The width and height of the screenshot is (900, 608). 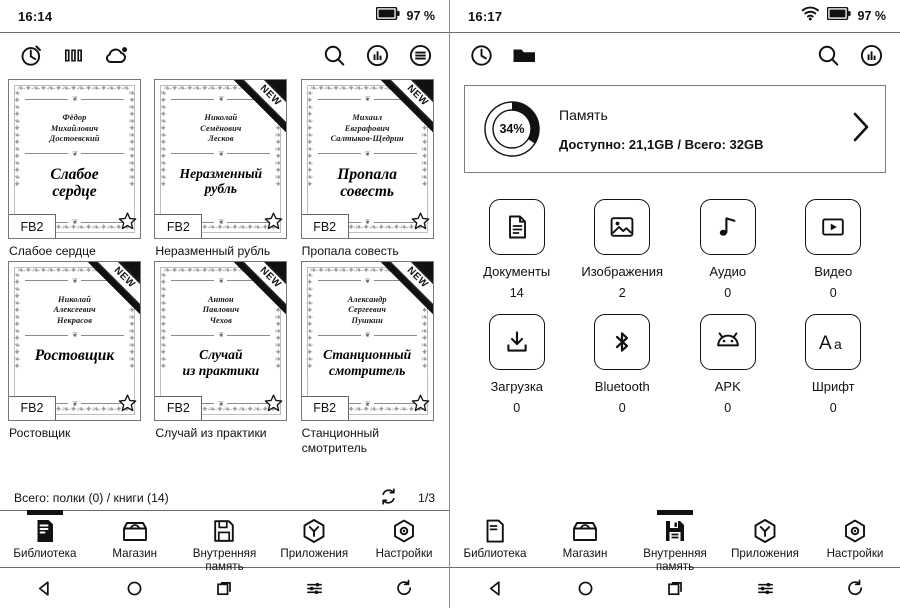 I want to click on tab-label: Магазин, so click(x=585, y=553).